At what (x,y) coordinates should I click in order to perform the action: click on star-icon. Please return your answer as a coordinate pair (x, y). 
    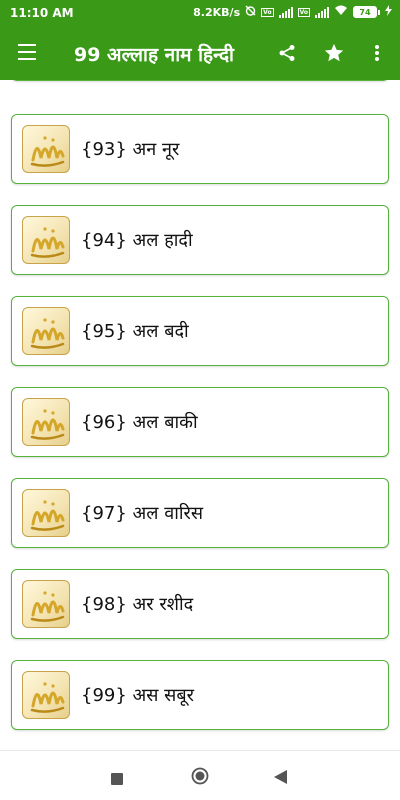
    Looking at the image, I should click on (334, 53).